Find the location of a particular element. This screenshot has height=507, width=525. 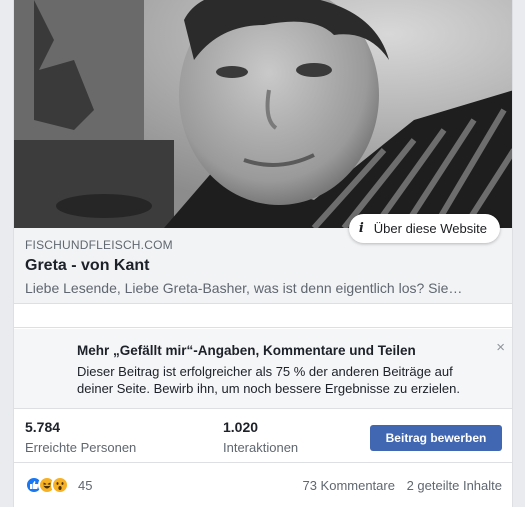

close-icon: × is located at coordinates (500, 347).